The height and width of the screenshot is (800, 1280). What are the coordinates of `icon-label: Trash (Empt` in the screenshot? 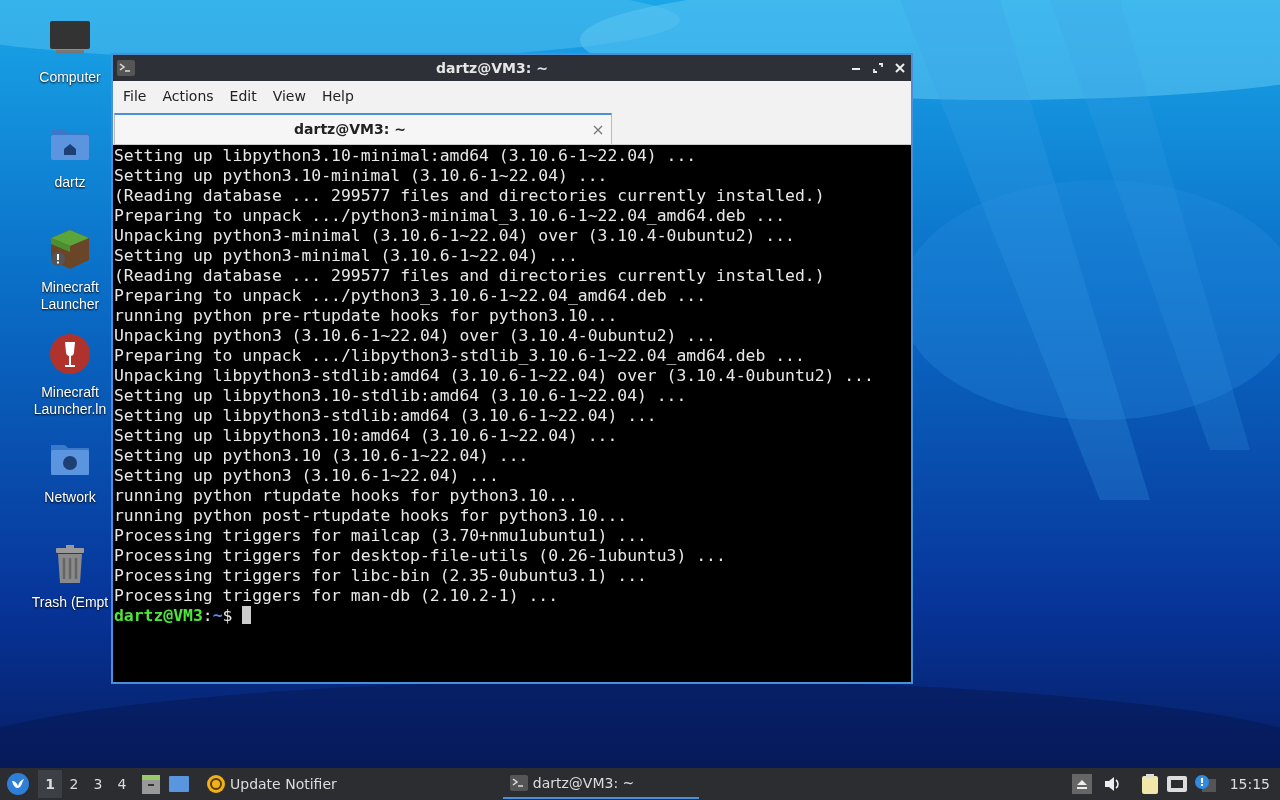 It's located at (70, 602).